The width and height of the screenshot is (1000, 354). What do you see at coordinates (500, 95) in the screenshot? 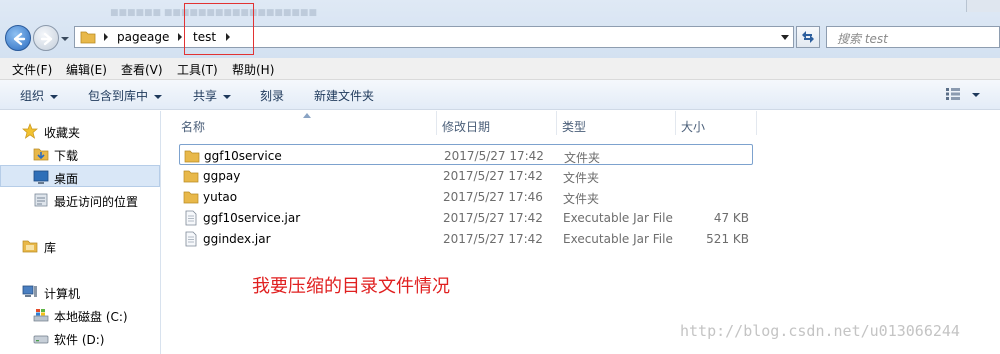
I see `command-bar: 组织 包含到库中 共享 刻录 新建文件夹` at bounding box center [500, 95].